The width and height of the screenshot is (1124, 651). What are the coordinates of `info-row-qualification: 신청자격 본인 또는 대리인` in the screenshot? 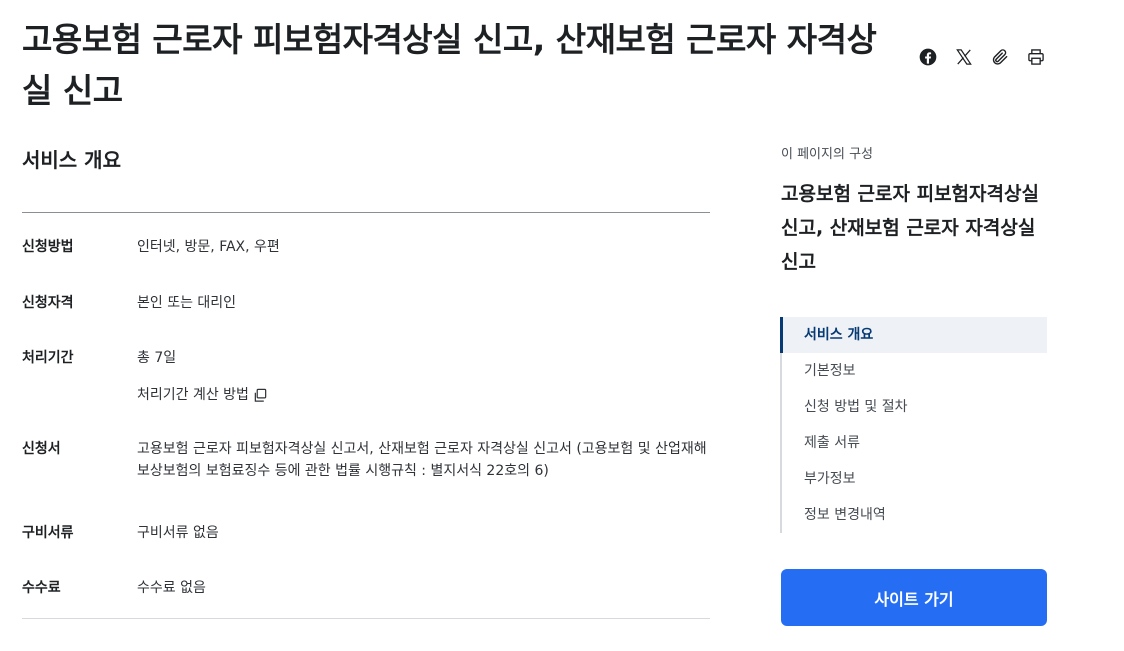 It's located at (366, 297).